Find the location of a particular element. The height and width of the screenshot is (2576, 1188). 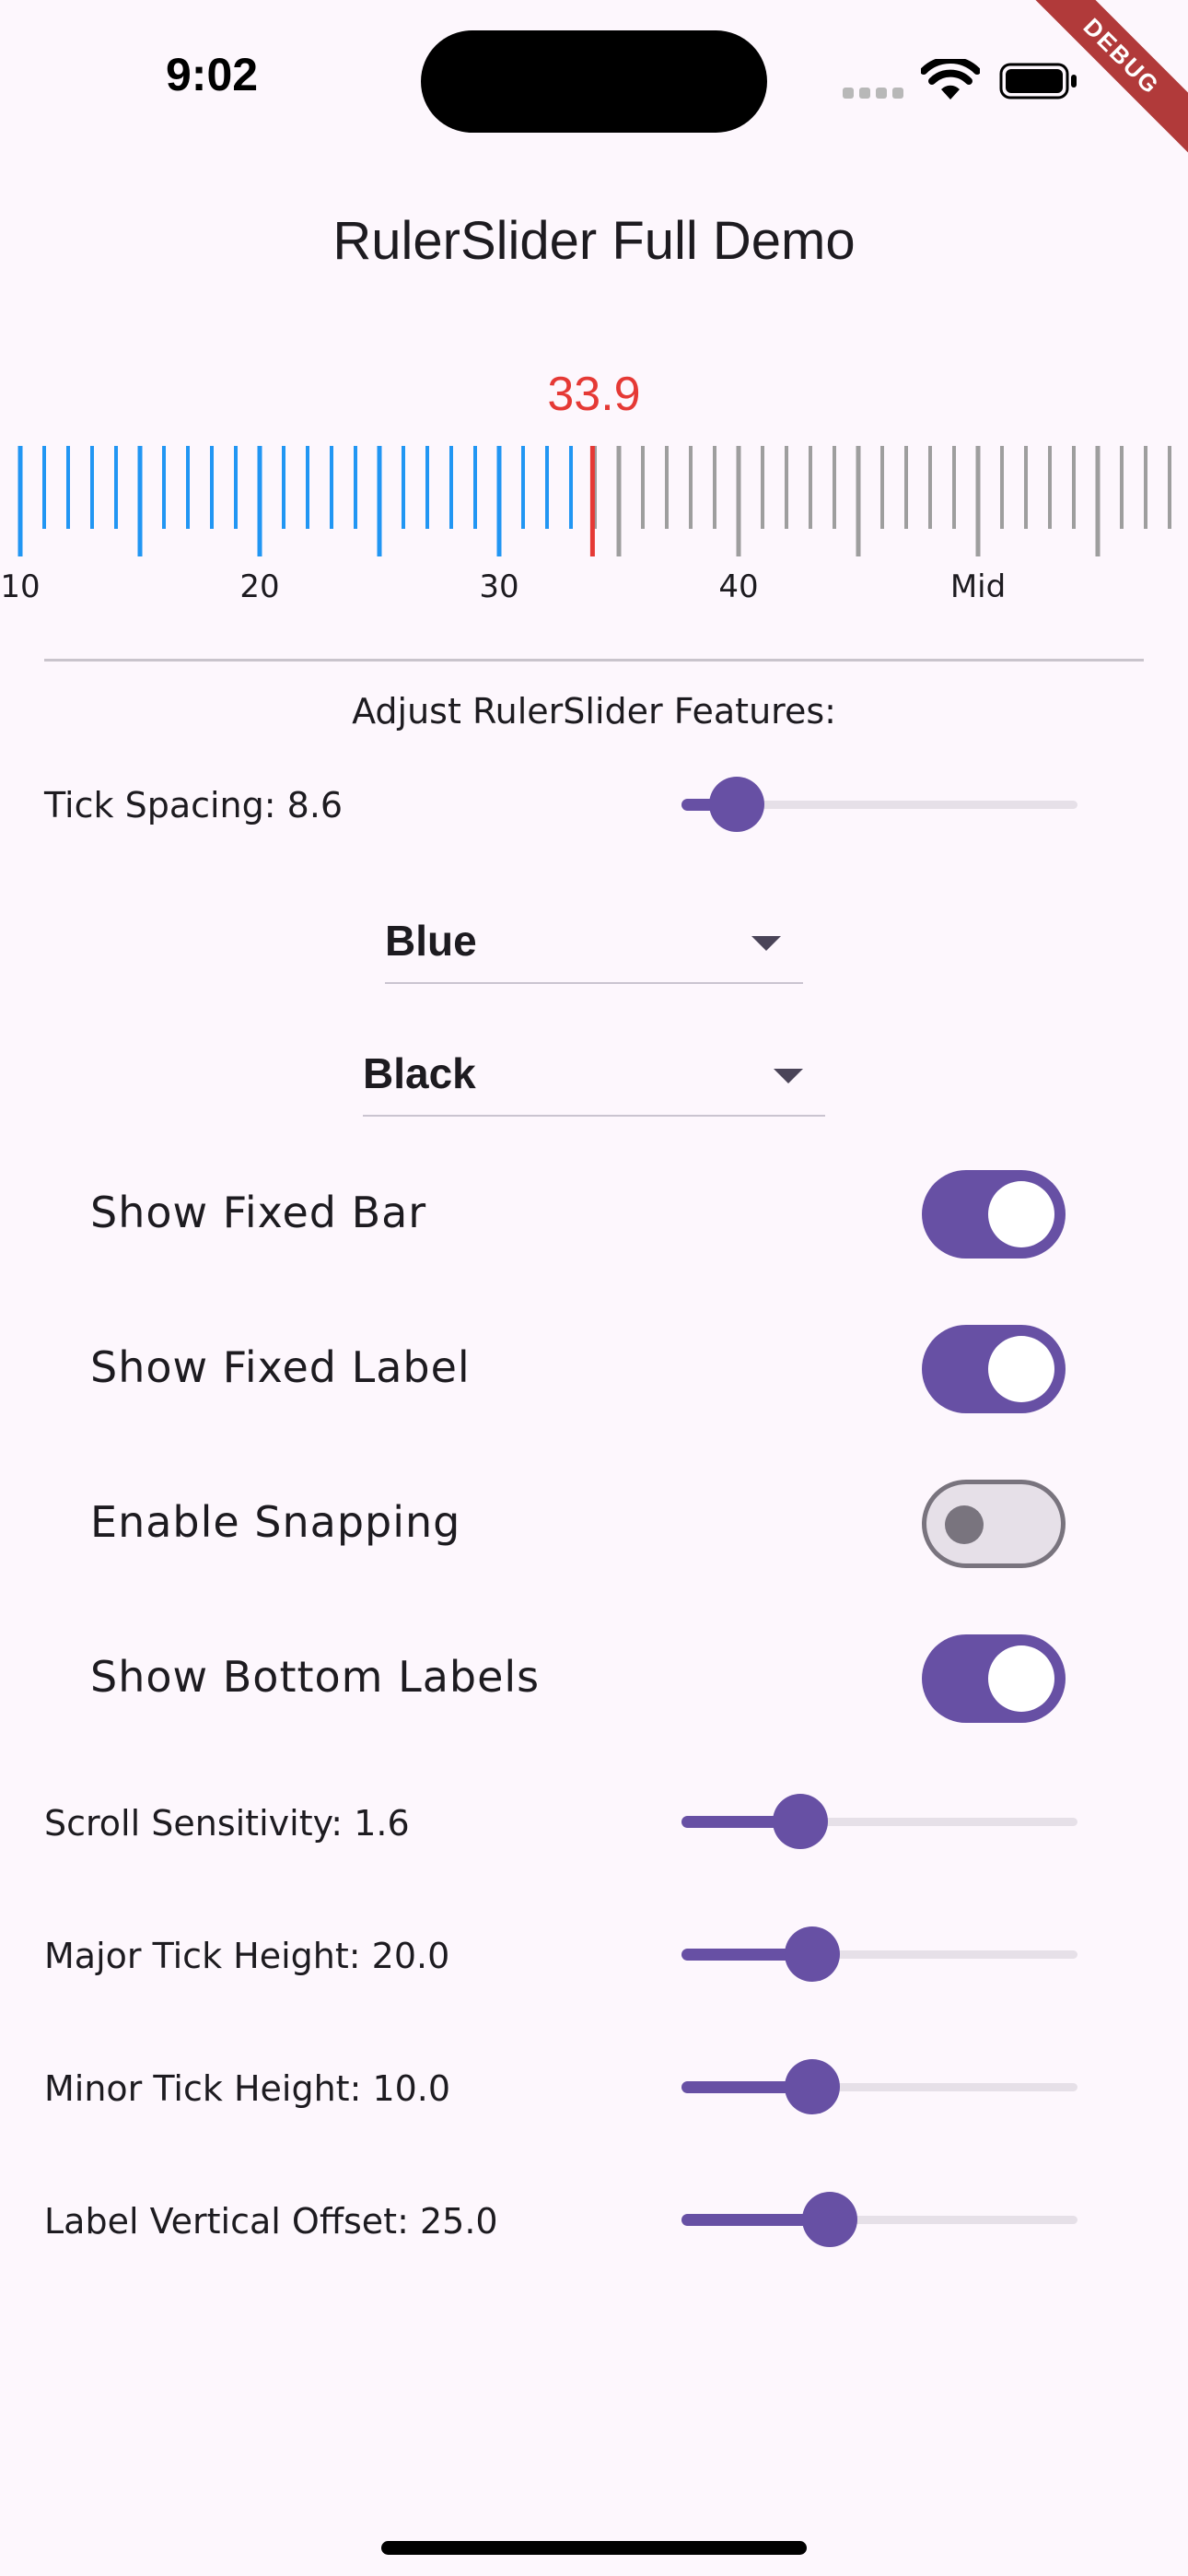

show-fixed-bar-label: Show Fixed Bar is located at coordinates (258, 1212).